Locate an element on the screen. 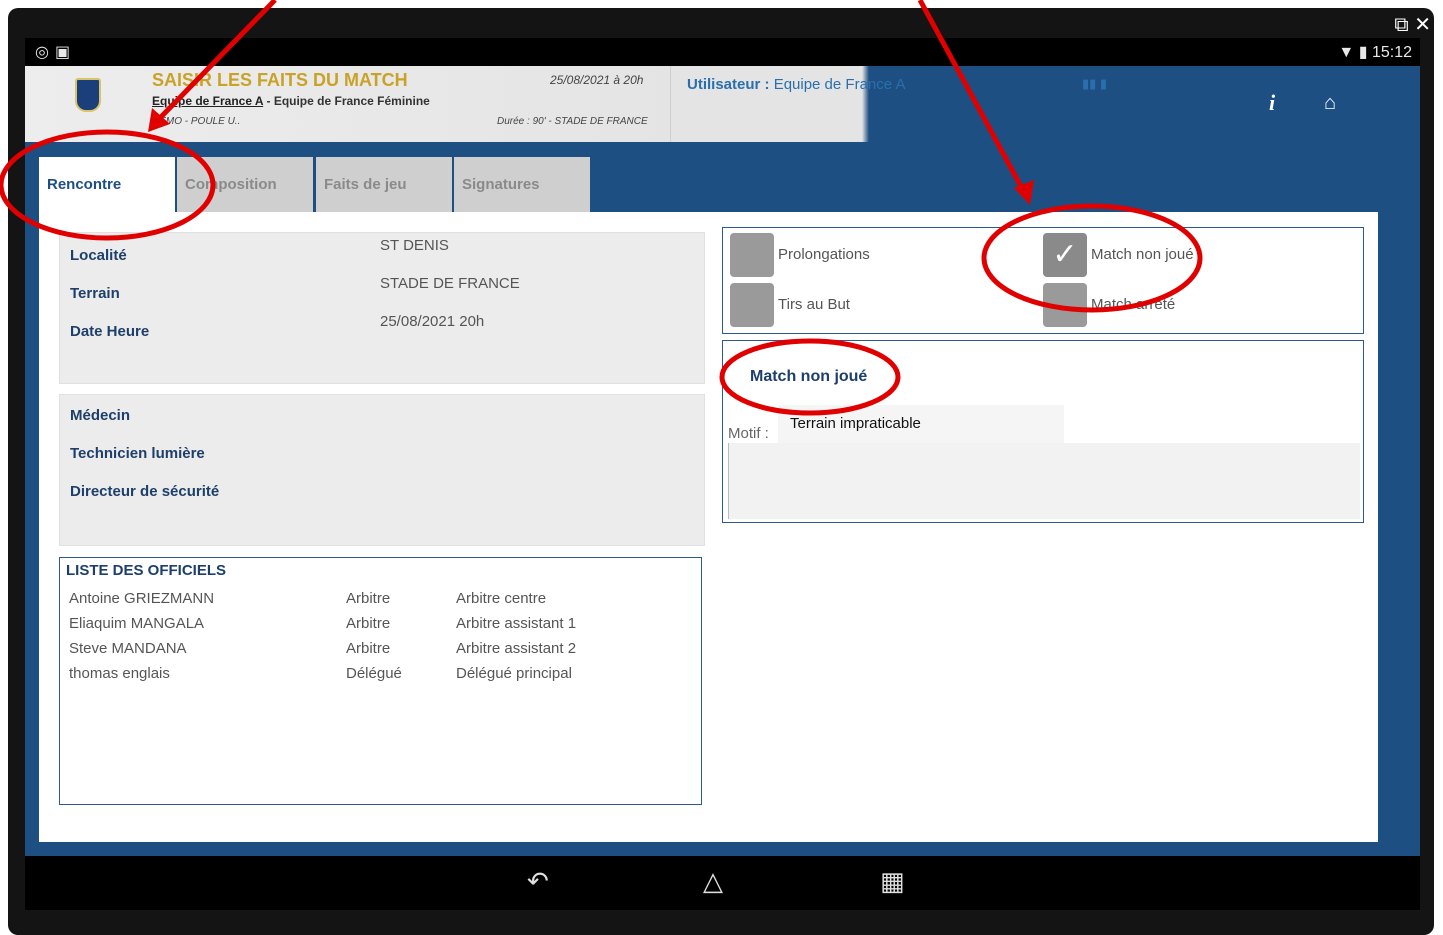 The width and height of the screenshot is (1443, 935). motif-comment-field is located at coordinates (1044, 481).